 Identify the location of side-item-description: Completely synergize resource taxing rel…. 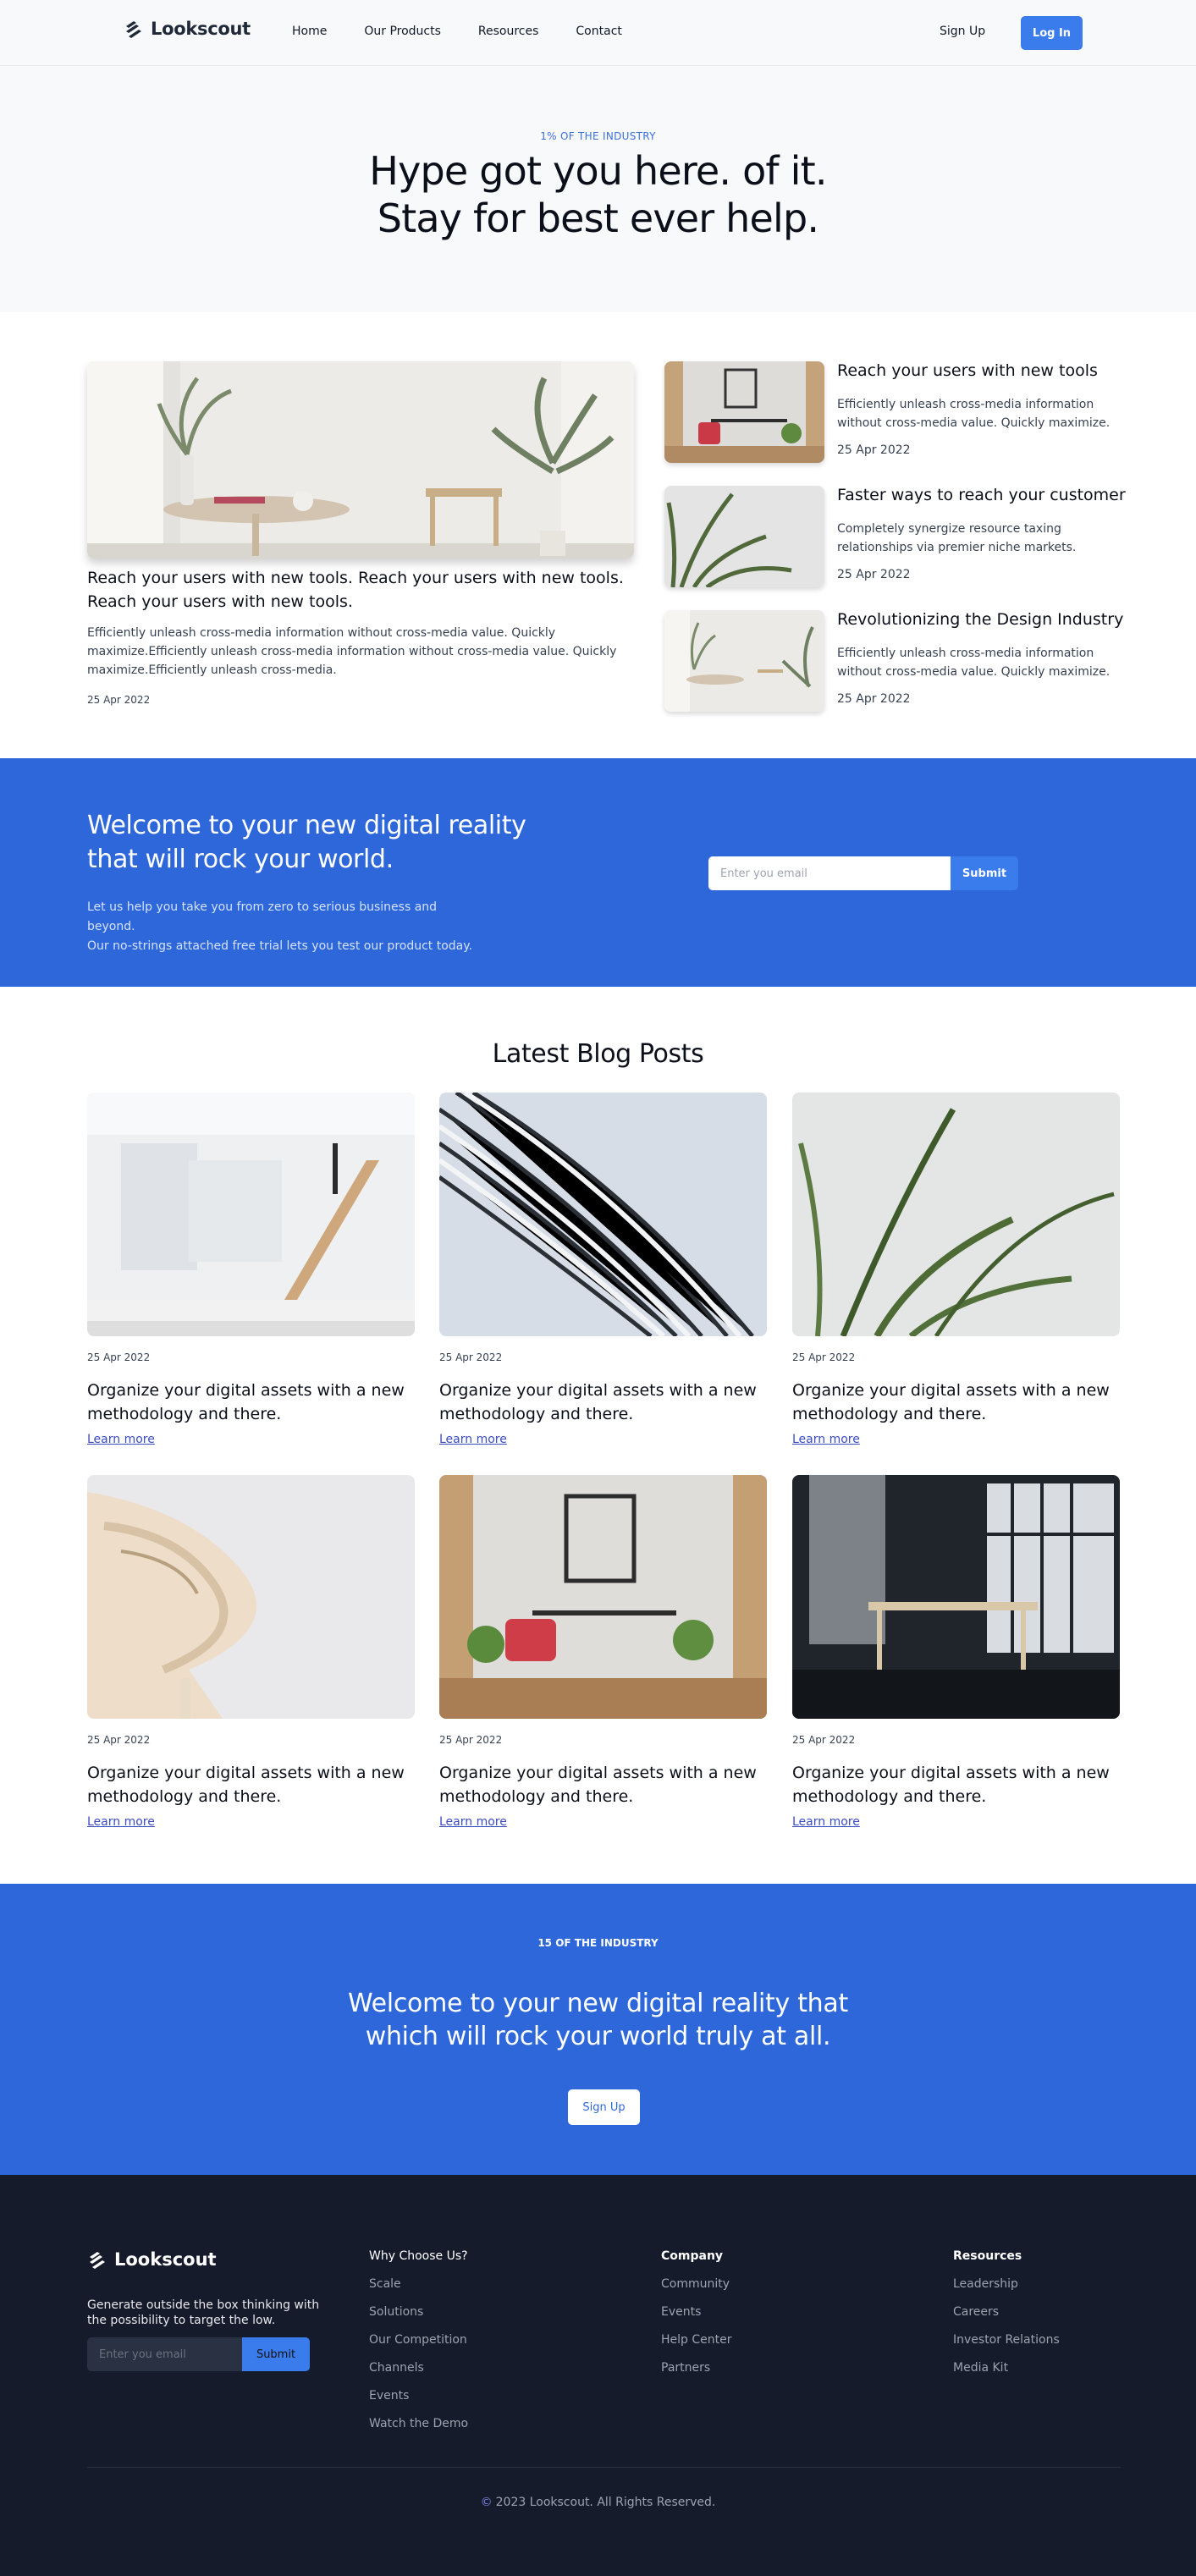
(957, 538).